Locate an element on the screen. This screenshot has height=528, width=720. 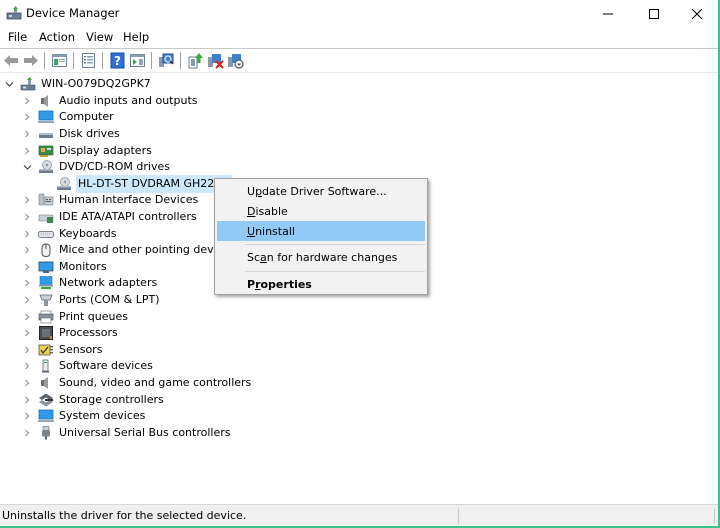
tree-item-label: Sensors is located at coordinates (81, 349).